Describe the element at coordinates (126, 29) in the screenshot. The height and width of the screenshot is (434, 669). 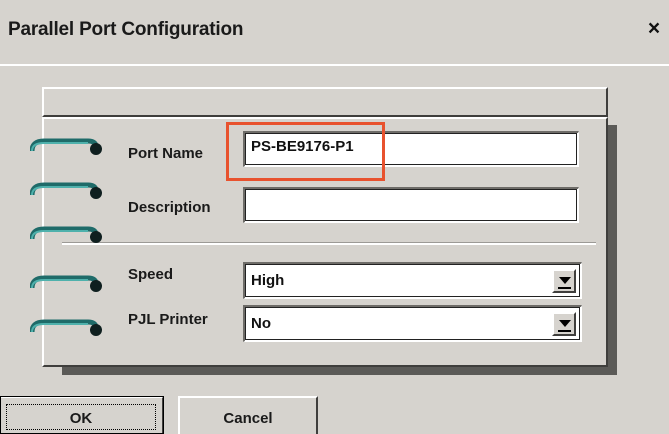
I see `window-title: Parallel Port Configuration` at that location.